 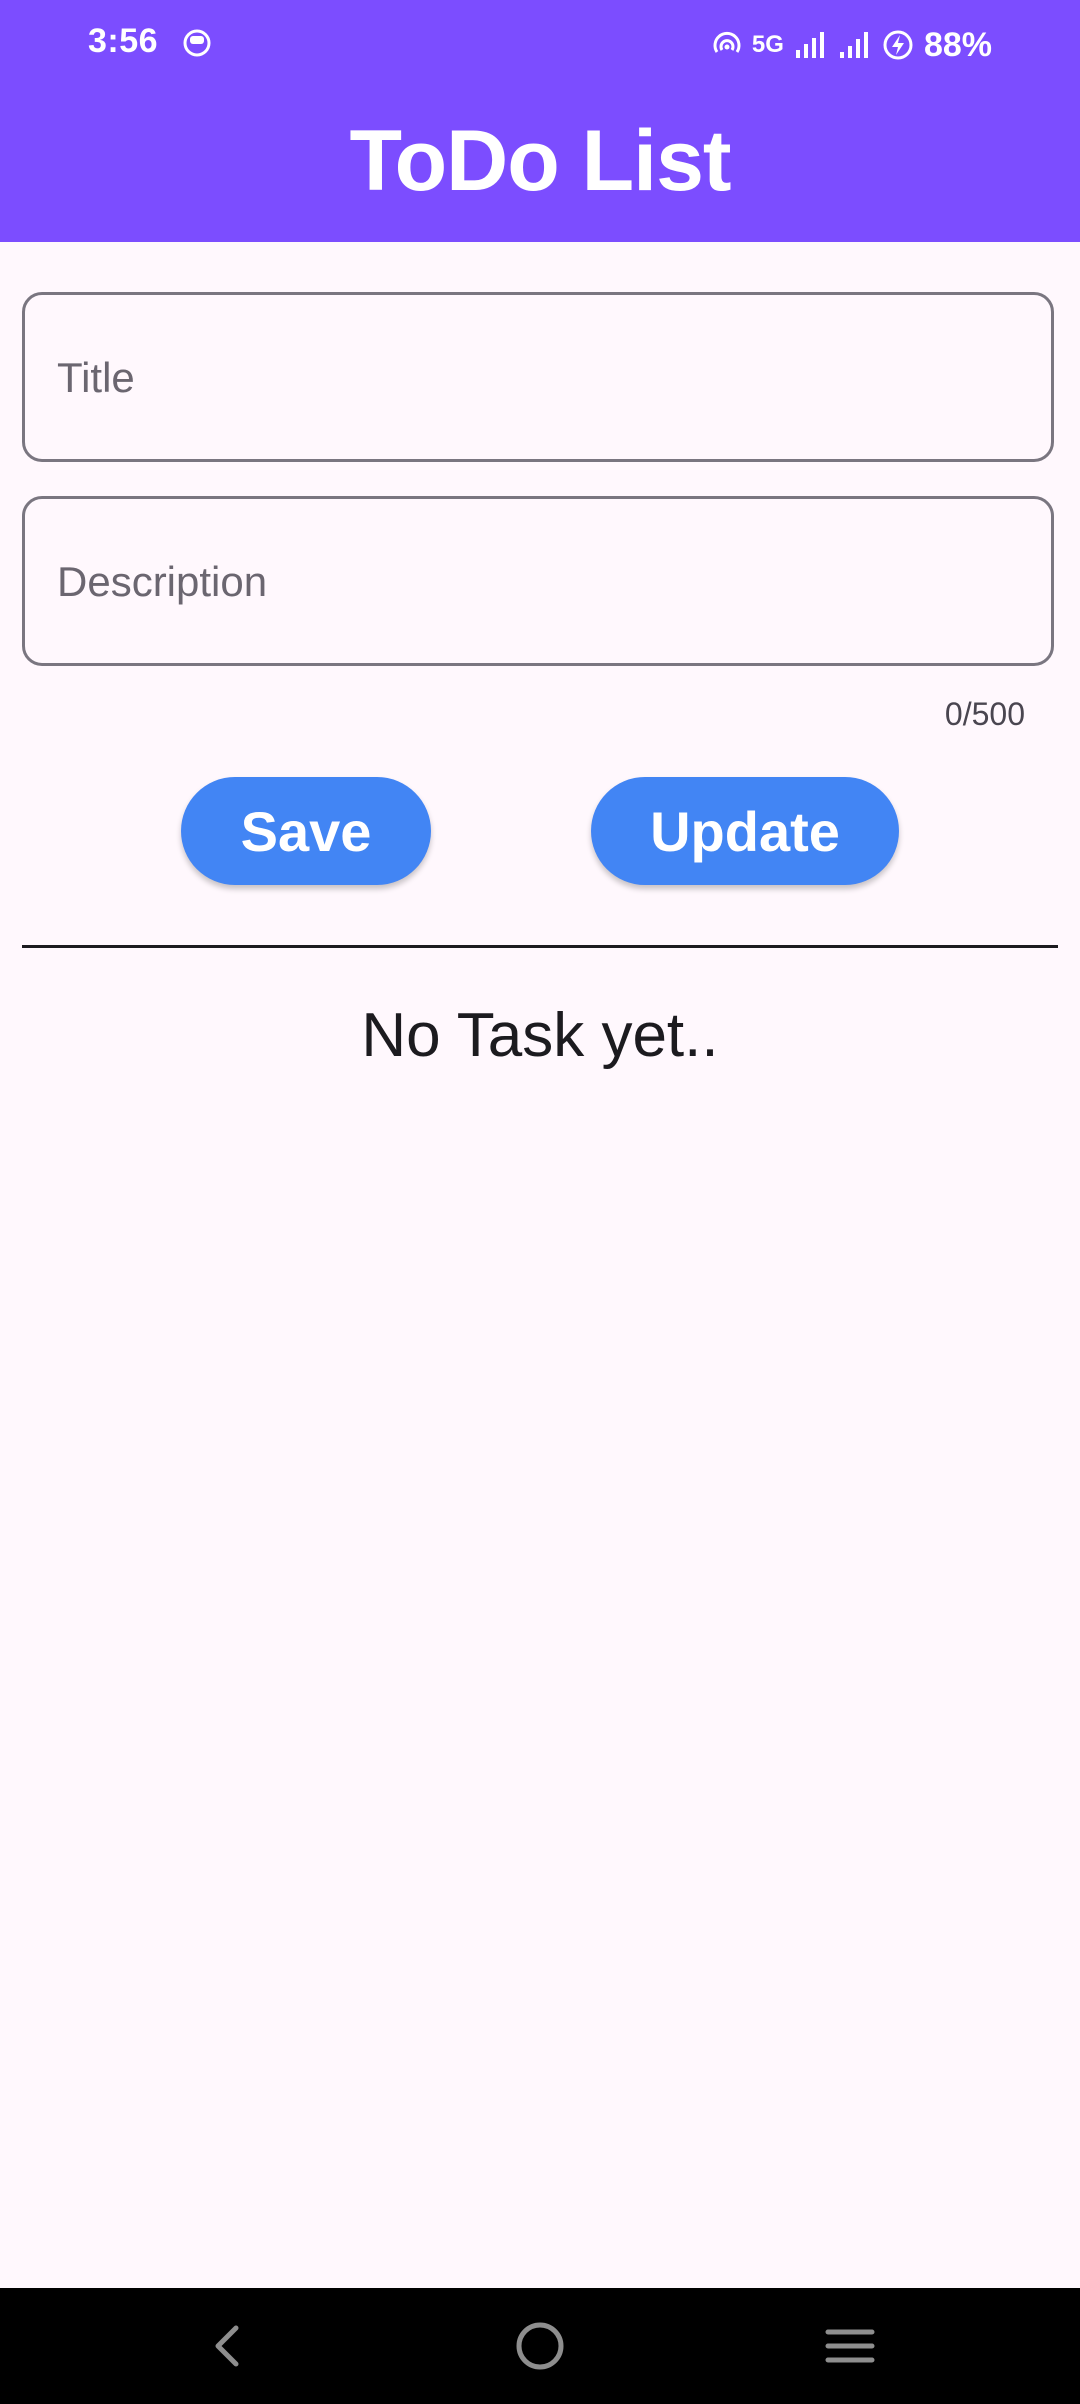 What do you see at coordinates (123, 41) in the screenshot?
I see `status-time: 3:56` at bounding box center [123, 41].